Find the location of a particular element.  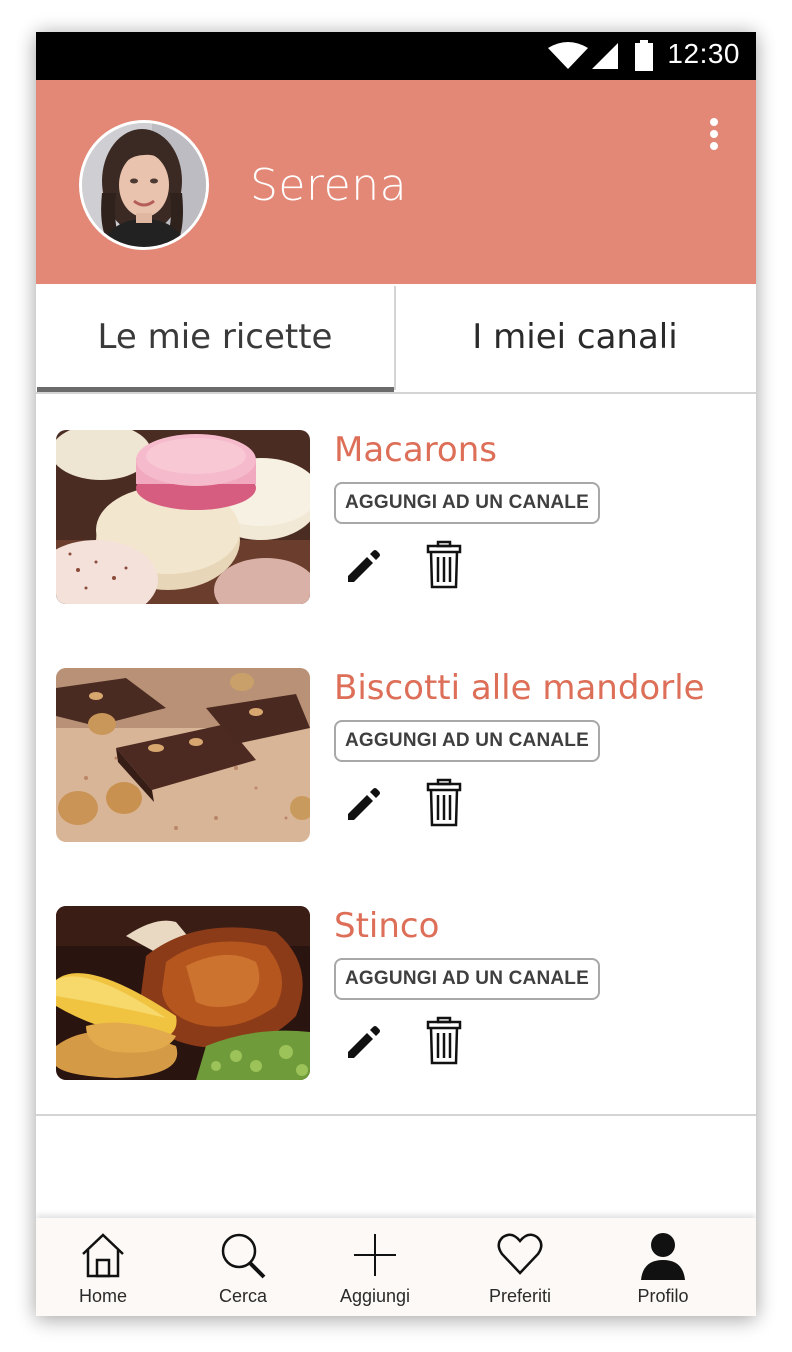

nav-home: Home is located at coordinates (103, 1267).